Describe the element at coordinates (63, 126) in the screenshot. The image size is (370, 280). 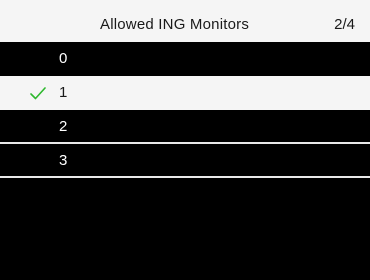
I see `list-item-label: 2` at that location.